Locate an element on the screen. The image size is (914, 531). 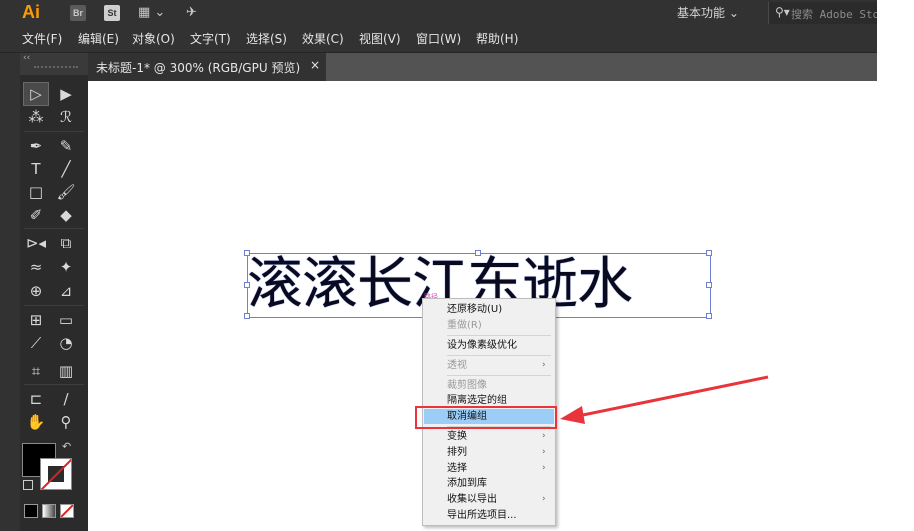
annotation-arrow is located at coordinates (664, 399).